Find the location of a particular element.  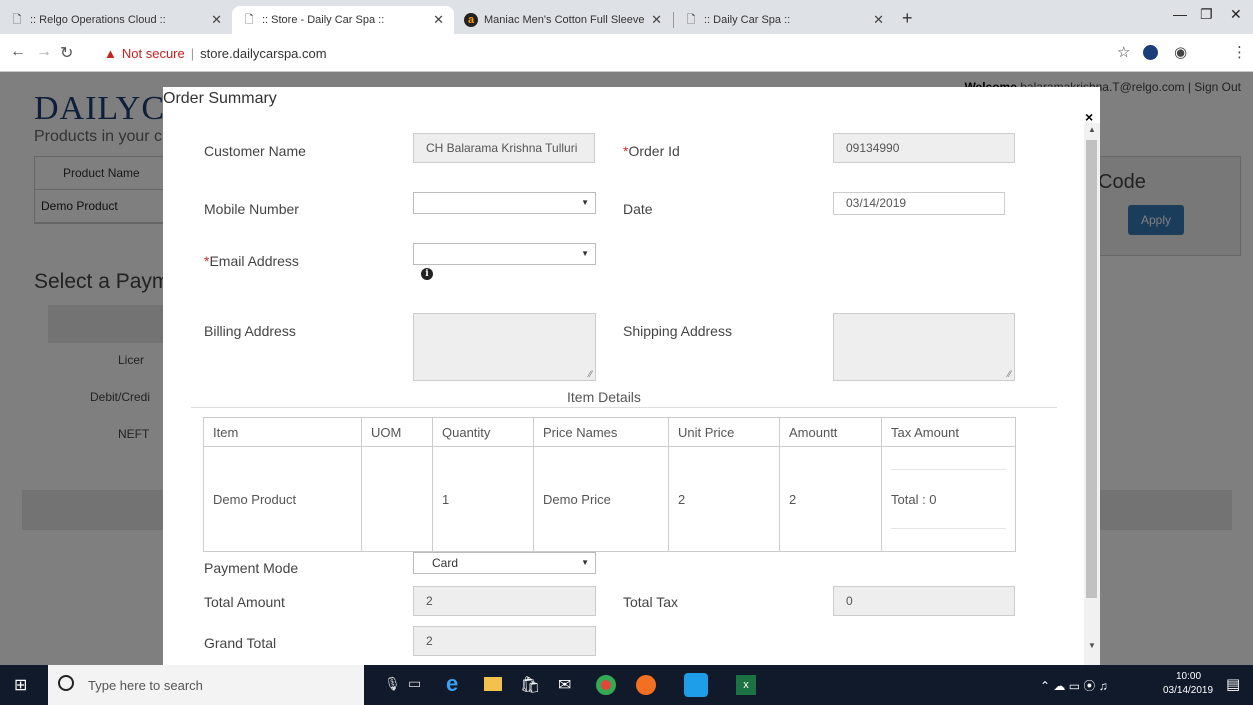

cell-tax-amount: Total : 0 is located at coordinates (948, 499).